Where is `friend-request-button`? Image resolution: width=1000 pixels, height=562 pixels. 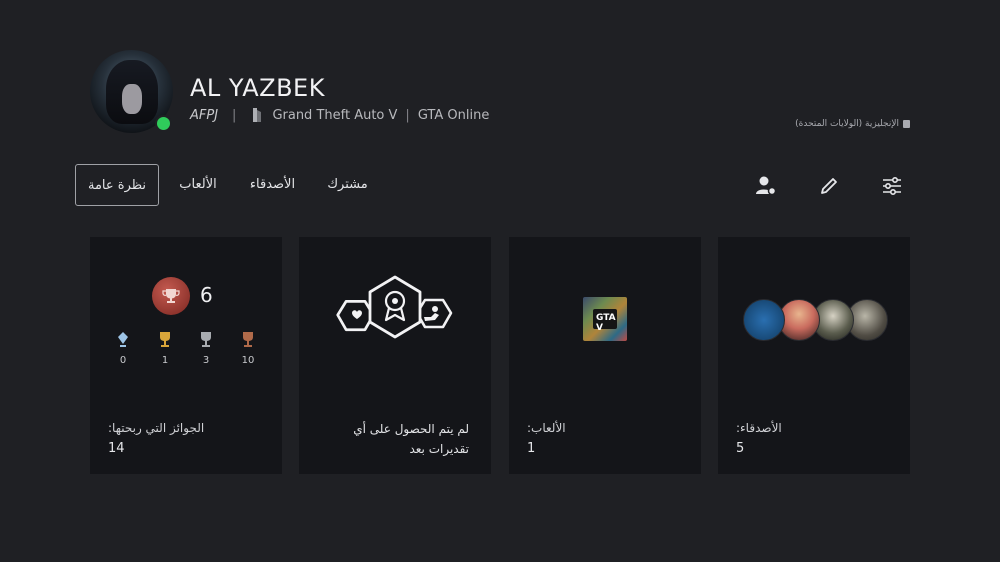
friend-request-button is located at coordinates (766, 186).